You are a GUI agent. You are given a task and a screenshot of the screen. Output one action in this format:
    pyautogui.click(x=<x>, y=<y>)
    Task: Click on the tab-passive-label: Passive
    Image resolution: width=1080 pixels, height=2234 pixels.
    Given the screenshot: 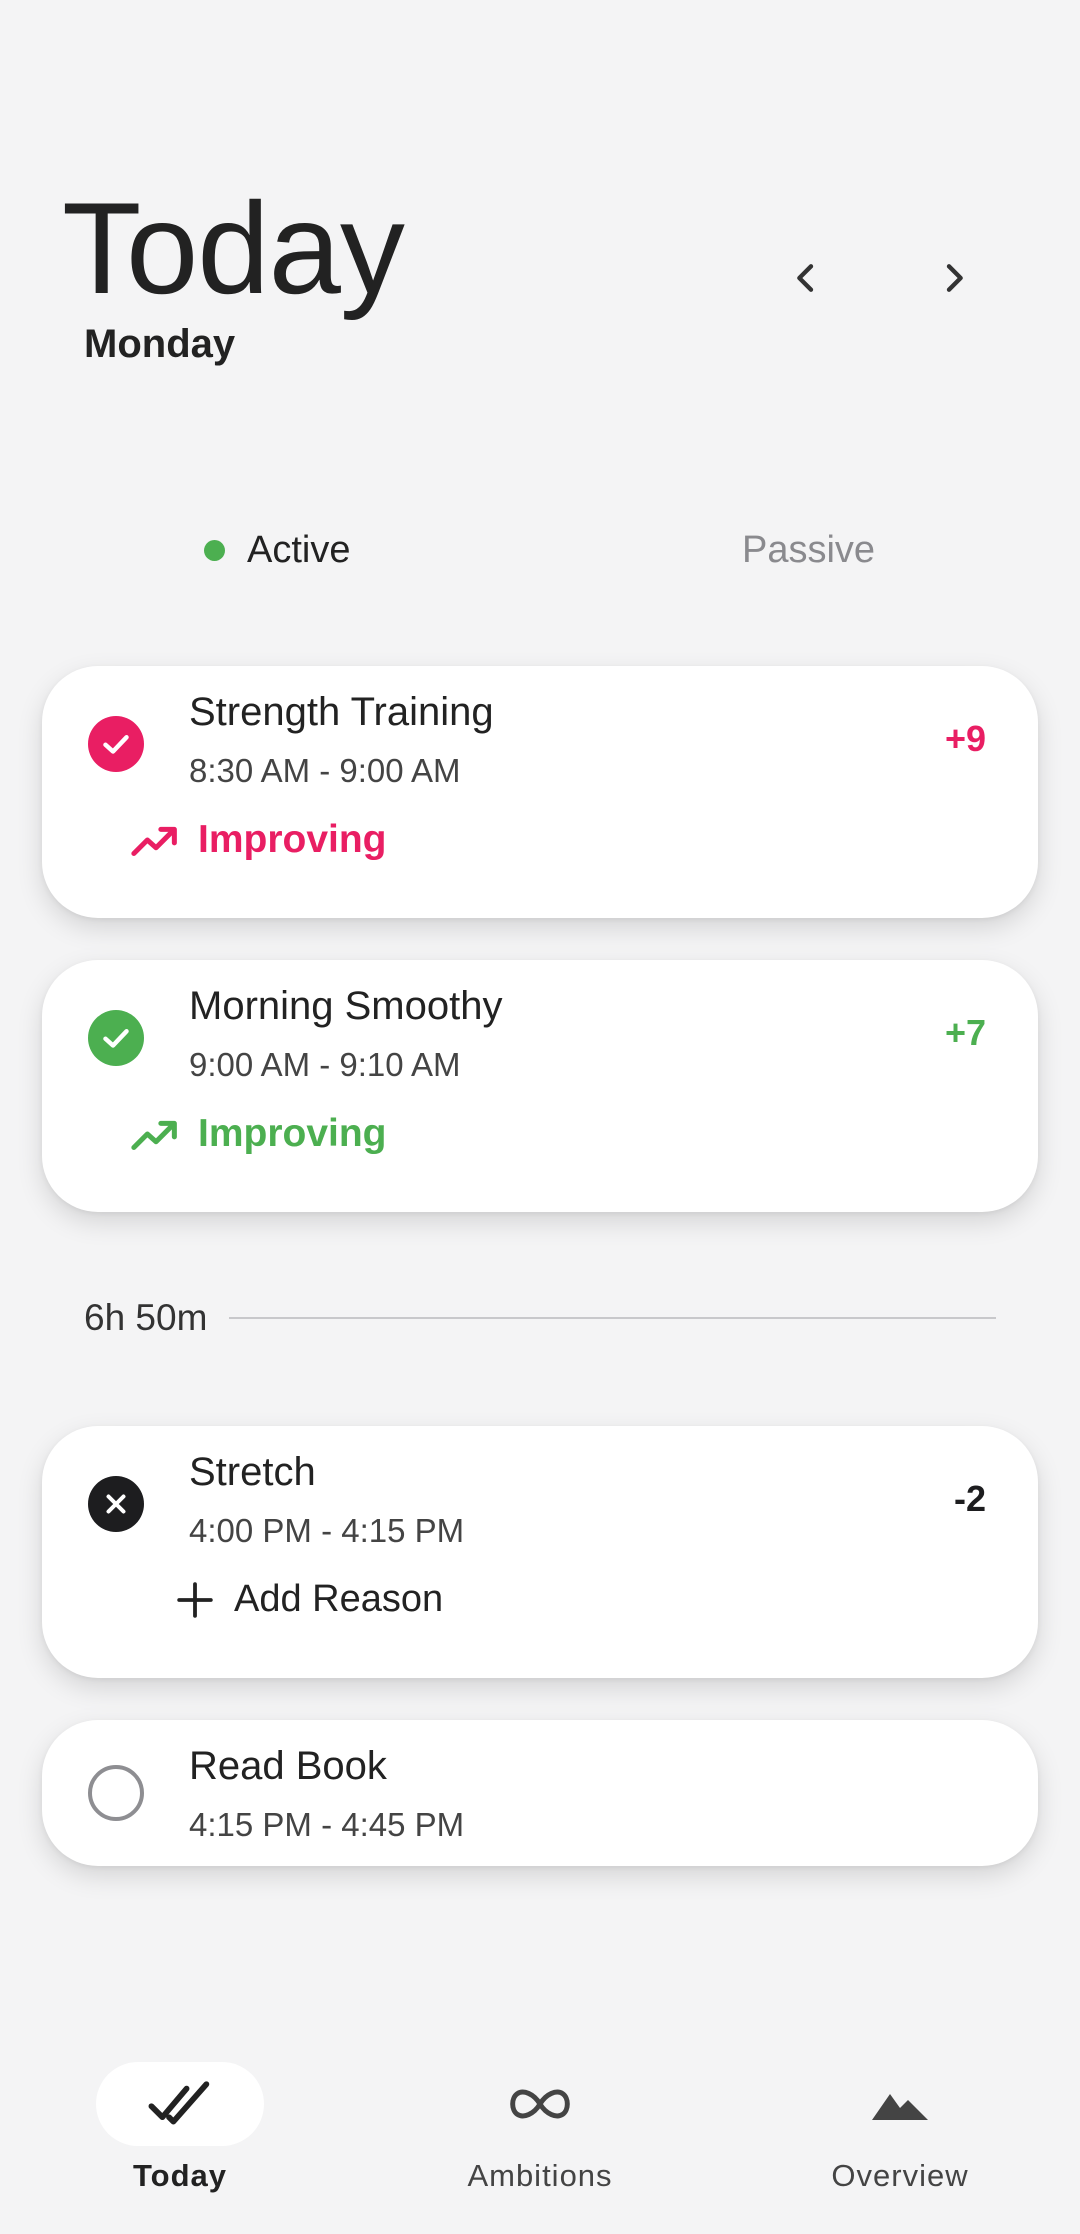 What is the action you would take?
    pyautogui.click(x=809, y=549)
    